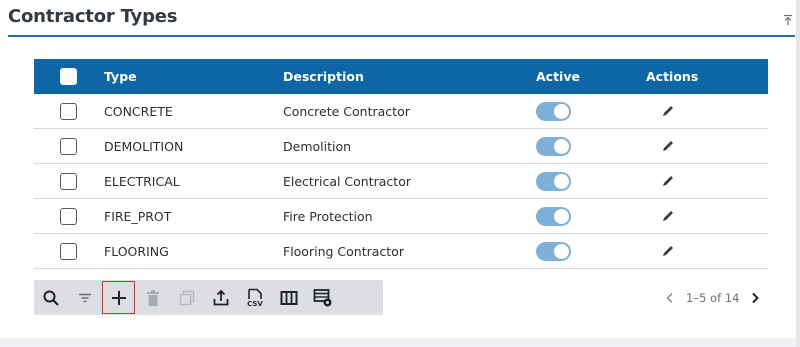 Image resolution: width=800 pixels, height=347 pixels. Describe the element at coordinates (138, 111) in the screenshot. I see `cell-type: CONCRETE` at that location.